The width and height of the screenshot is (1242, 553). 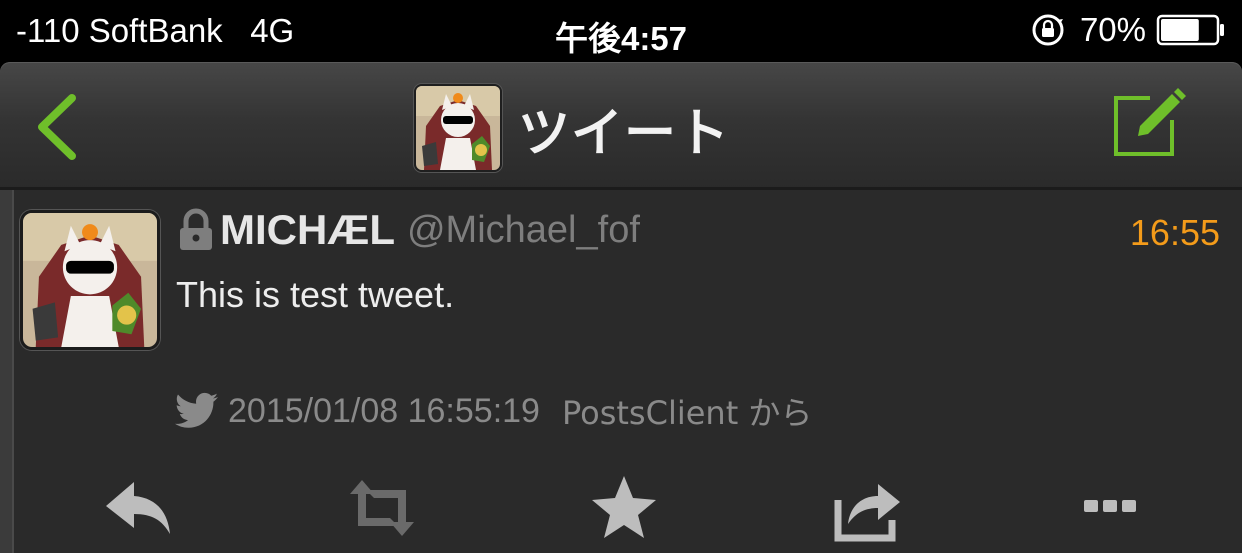 I want to click on tweet-header: MICHÆL @Michael_fof, so click(x=408, y=230).